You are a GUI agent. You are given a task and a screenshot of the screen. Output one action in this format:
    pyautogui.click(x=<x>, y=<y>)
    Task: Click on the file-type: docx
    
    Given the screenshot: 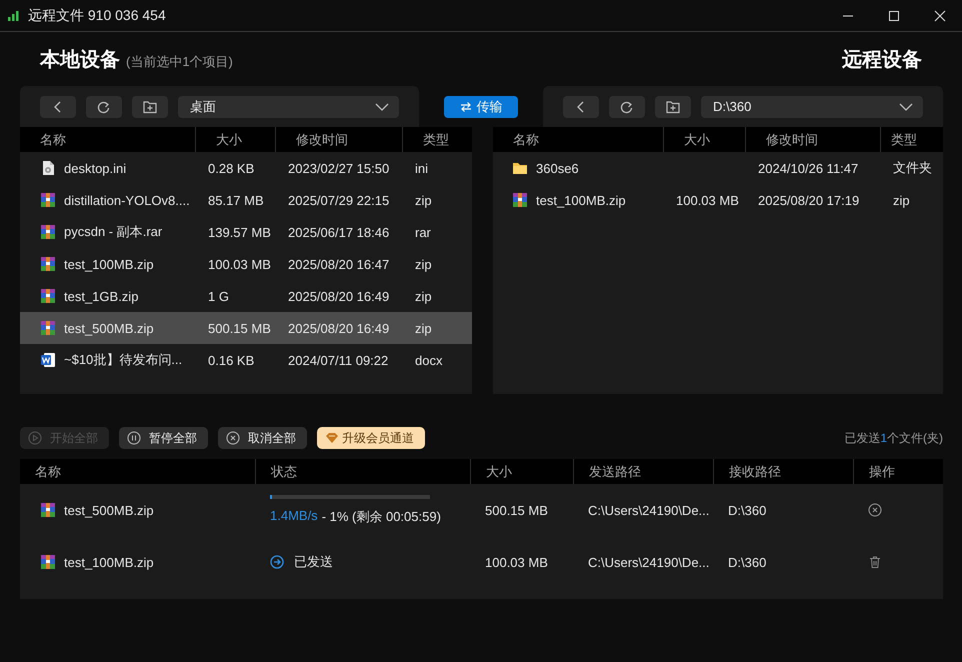 What is the action you would take?
    pyautogui.click(x=428, y=360)
    